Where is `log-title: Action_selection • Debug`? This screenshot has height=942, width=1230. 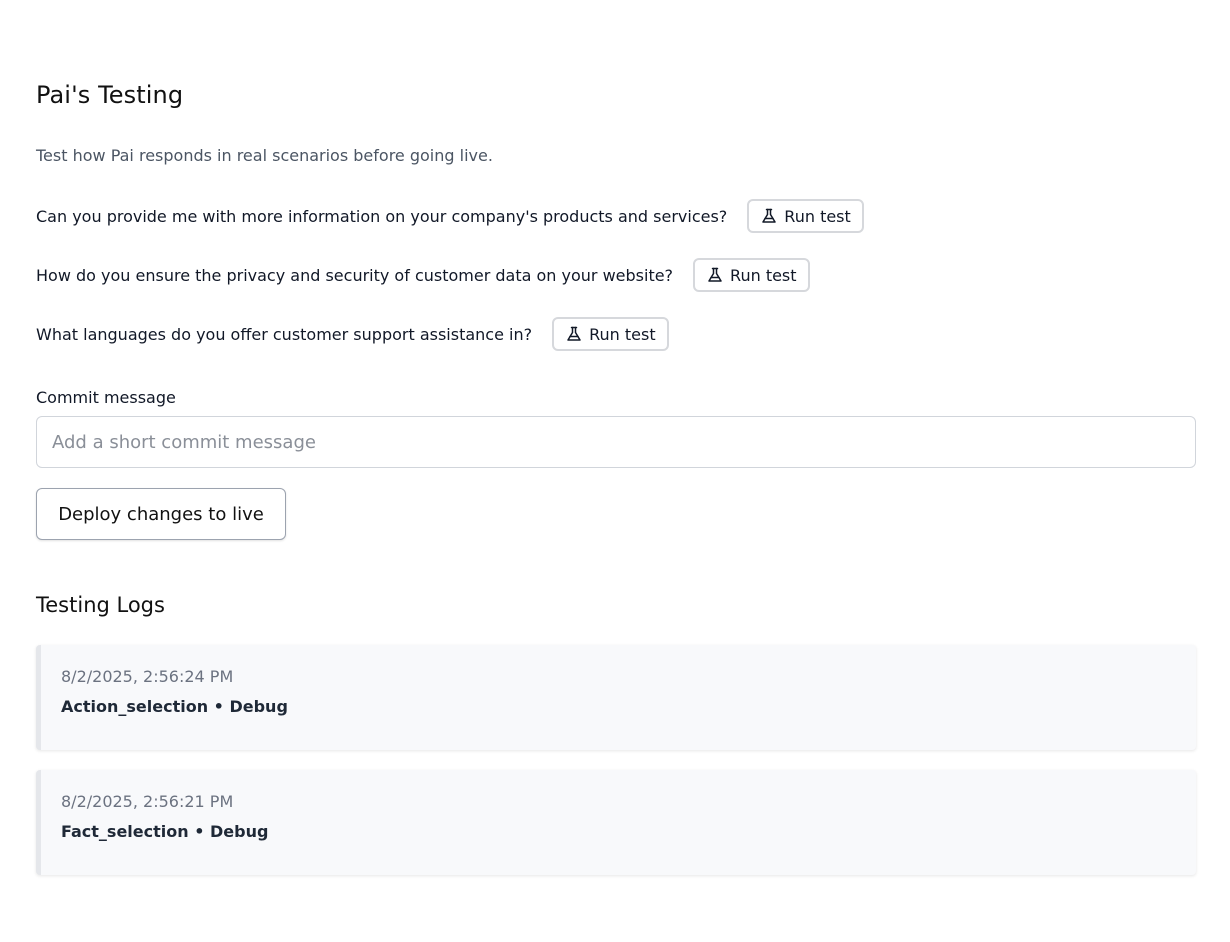
log-title: Action_selection • Debug is located at coordinates (174, 706).